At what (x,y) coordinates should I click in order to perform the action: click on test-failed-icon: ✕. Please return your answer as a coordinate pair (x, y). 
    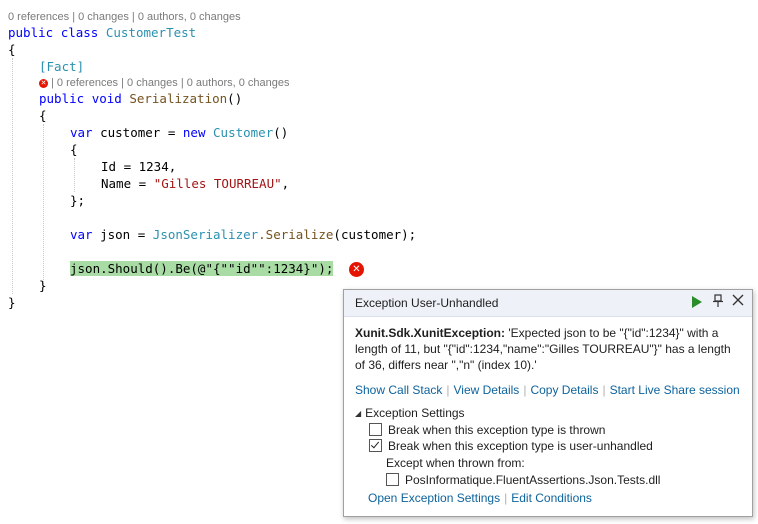
    Looking at the image, I should click on (43, 83).